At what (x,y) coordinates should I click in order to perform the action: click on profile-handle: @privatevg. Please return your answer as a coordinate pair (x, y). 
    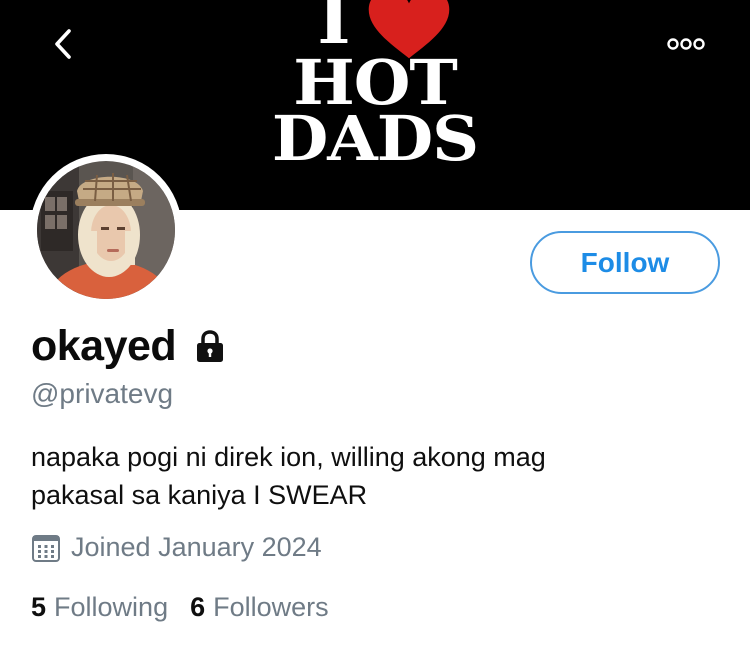
    Looking at the image, I should click on (102, 393).